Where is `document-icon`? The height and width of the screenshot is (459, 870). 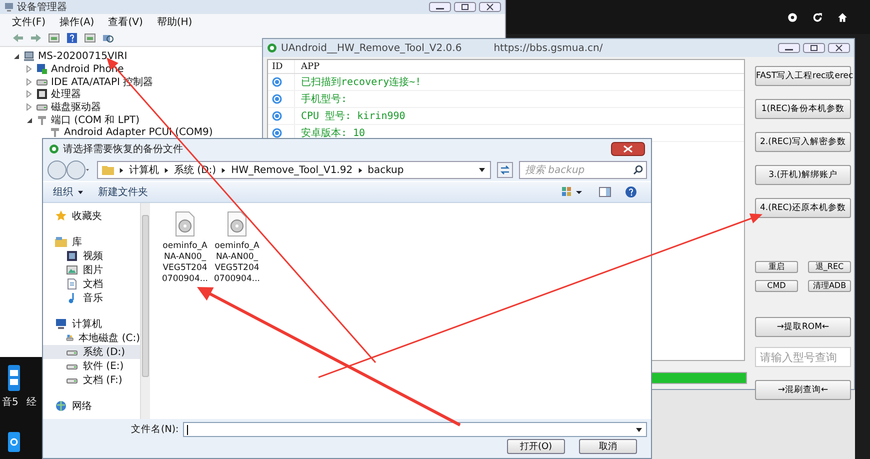
document-icon is located at coordinates (72, 284).